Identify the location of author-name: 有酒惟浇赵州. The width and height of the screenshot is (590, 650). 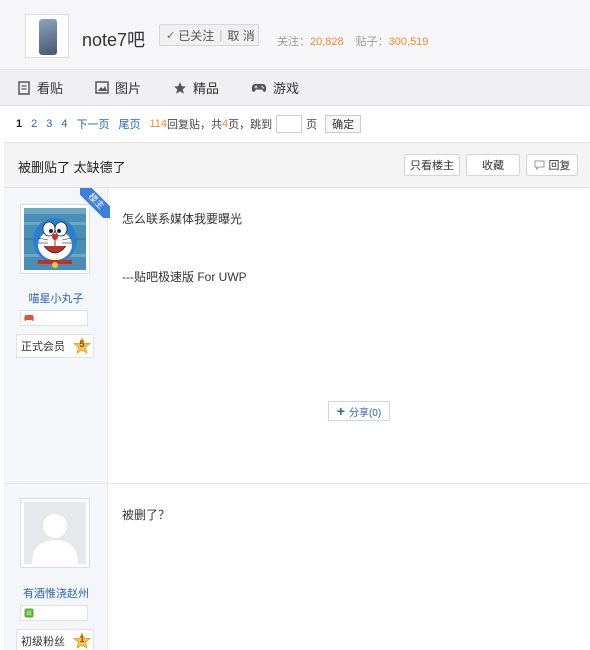
(56, 593).